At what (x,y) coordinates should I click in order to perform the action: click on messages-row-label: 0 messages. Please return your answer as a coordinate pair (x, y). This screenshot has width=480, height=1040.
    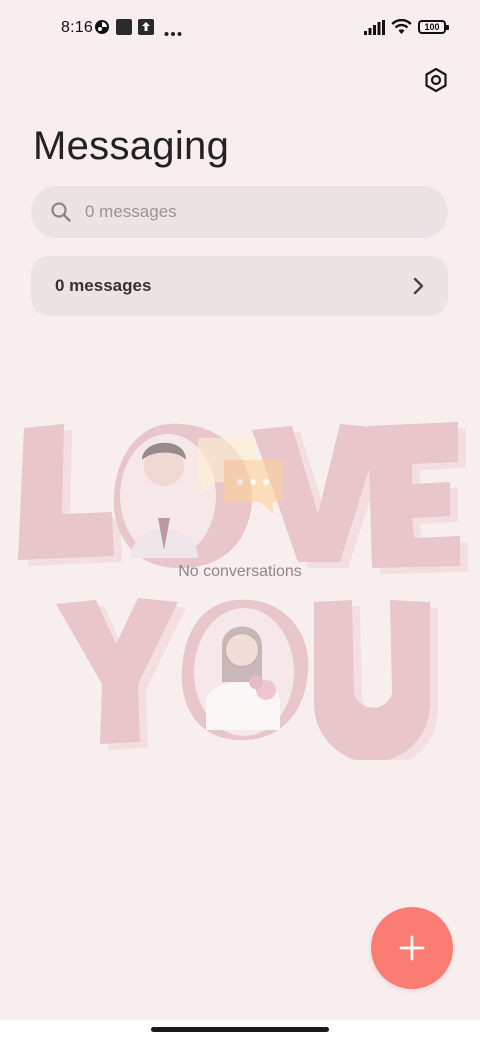
    Looking at the image, I should click on (103, 285).